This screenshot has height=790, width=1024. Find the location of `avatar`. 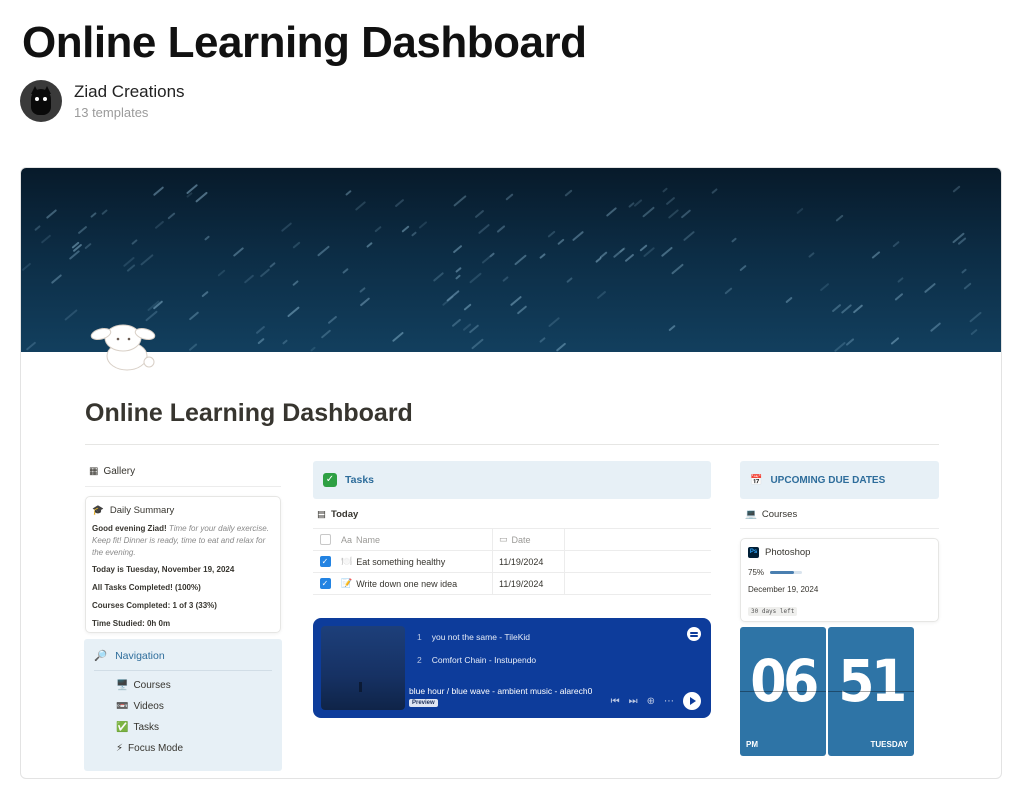

avatar is located at coordinates (41, 101).